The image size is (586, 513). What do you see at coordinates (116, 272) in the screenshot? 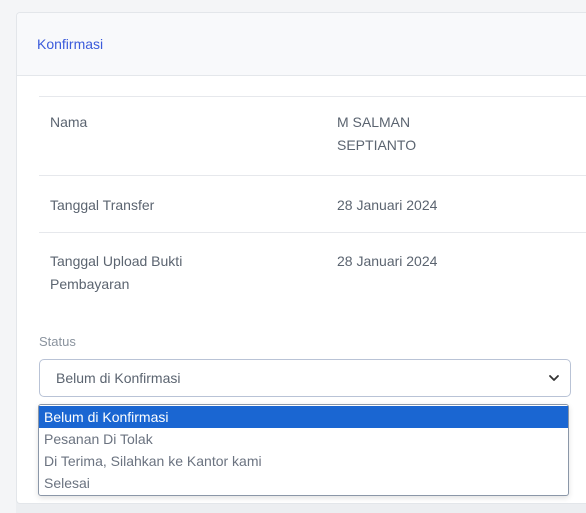
I see `detail-label: Tanggal Upload Bukti Pembayaran` at bounding box center [116, 272].